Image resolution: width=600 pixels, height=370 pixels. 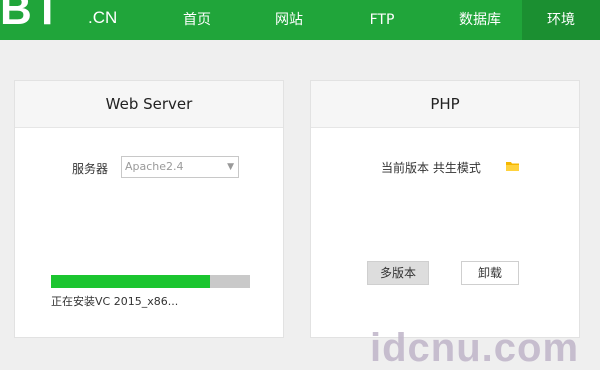 I want to click on watermark-text: idcnu.com, so click(x=475, y=348).